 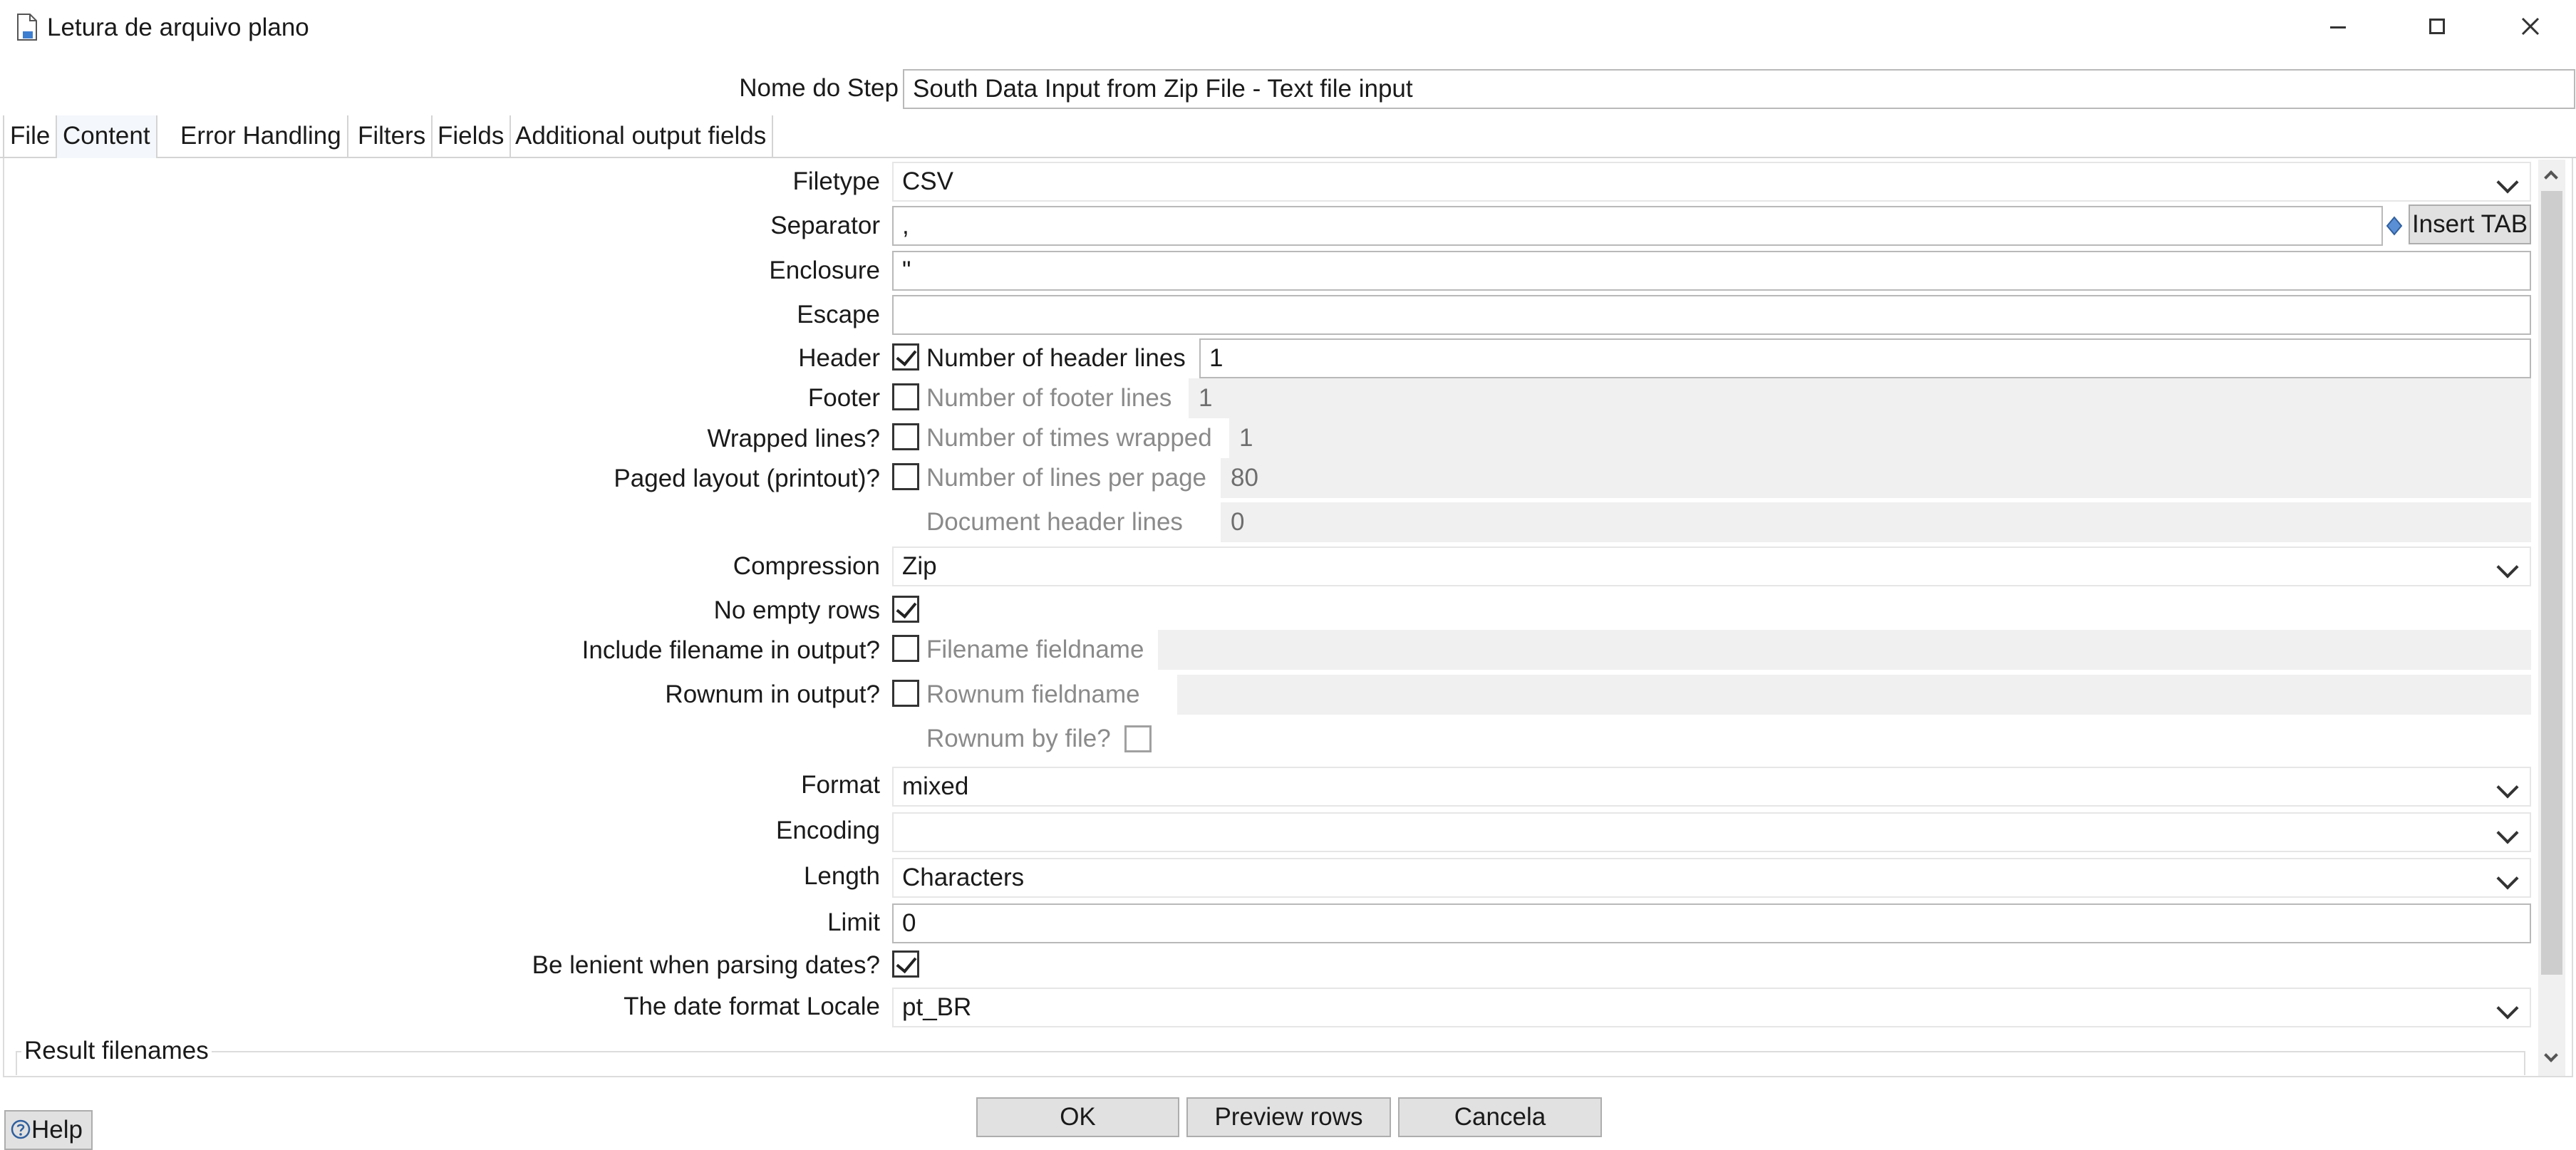 I want to click on include-filename-label: Include filename in output?, so click(x=730, y=650).